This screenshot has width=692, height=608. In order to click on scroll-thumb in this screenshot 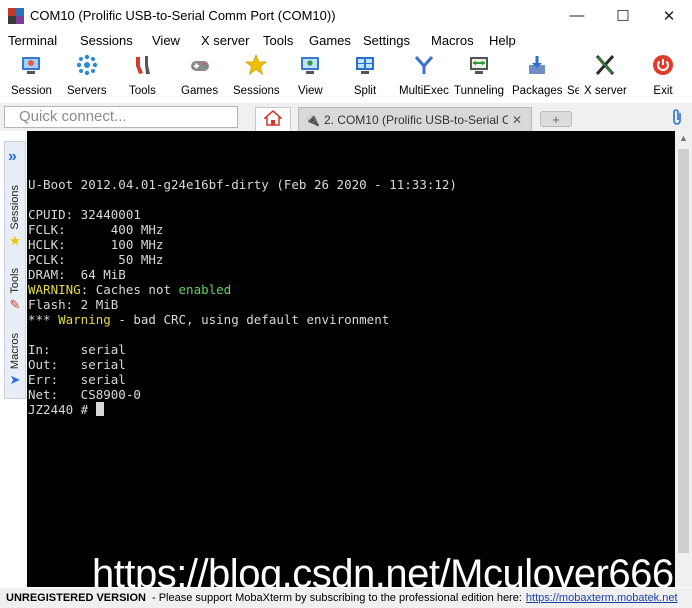, I will do `click(683, 351)`.